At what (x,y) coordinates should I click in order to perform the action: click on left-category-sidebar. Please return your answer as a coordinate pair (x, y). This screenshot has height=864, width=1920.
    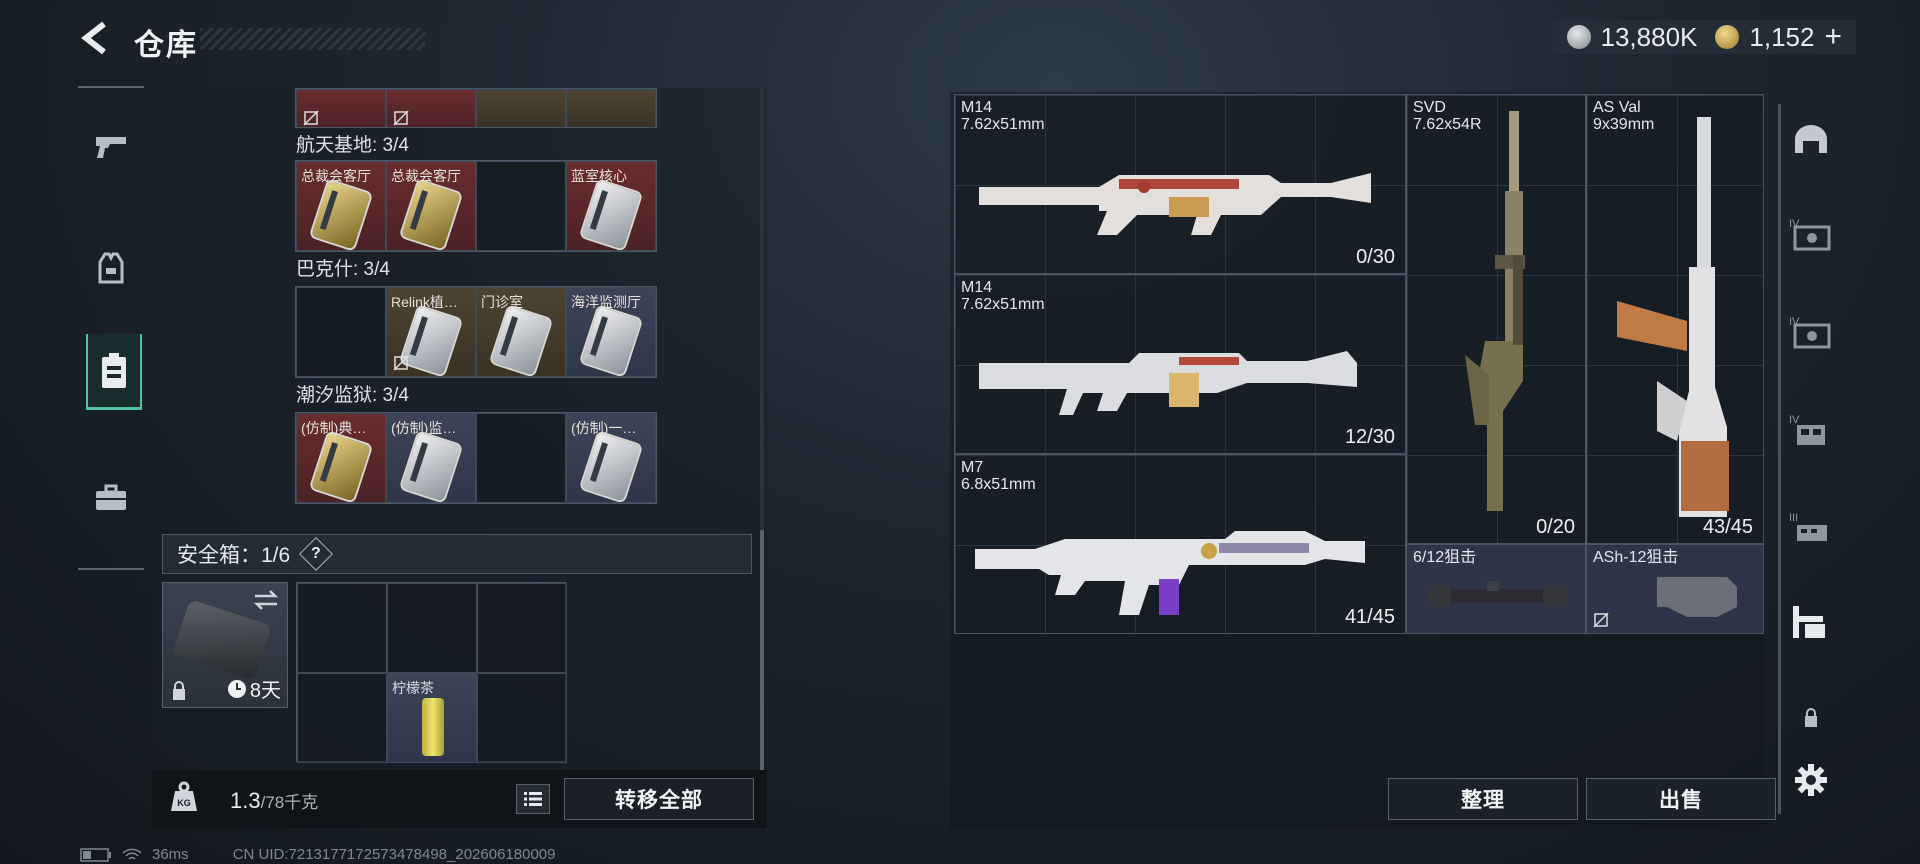
    Looking at the image, I should click on (111, 328).